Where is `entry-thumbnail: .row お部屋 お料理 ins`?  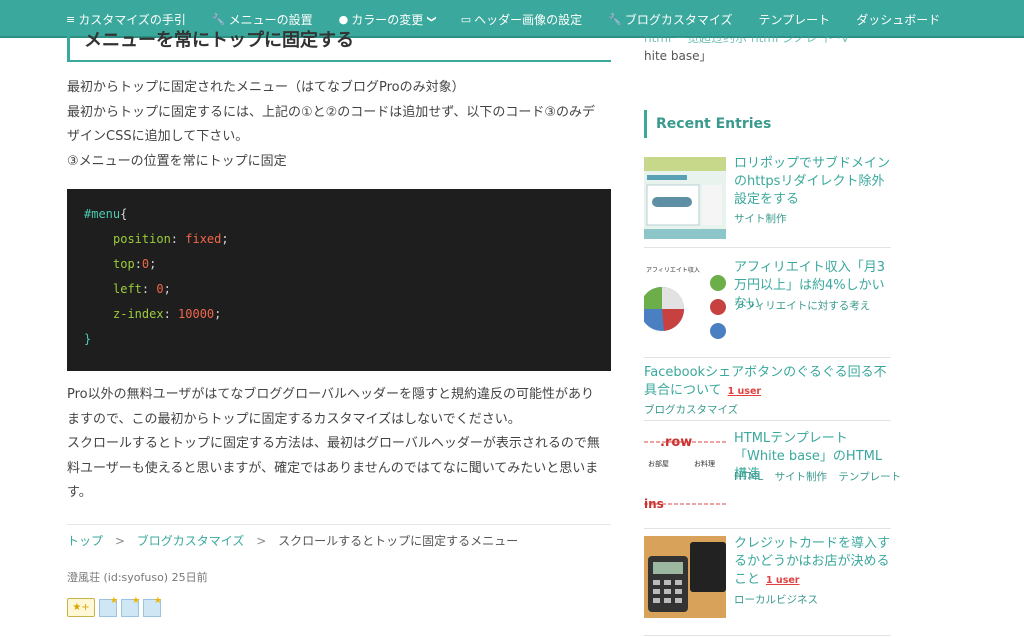 entry-thumbnail: .row お部屋 お料理 ins is located at coordinates (685, 473).